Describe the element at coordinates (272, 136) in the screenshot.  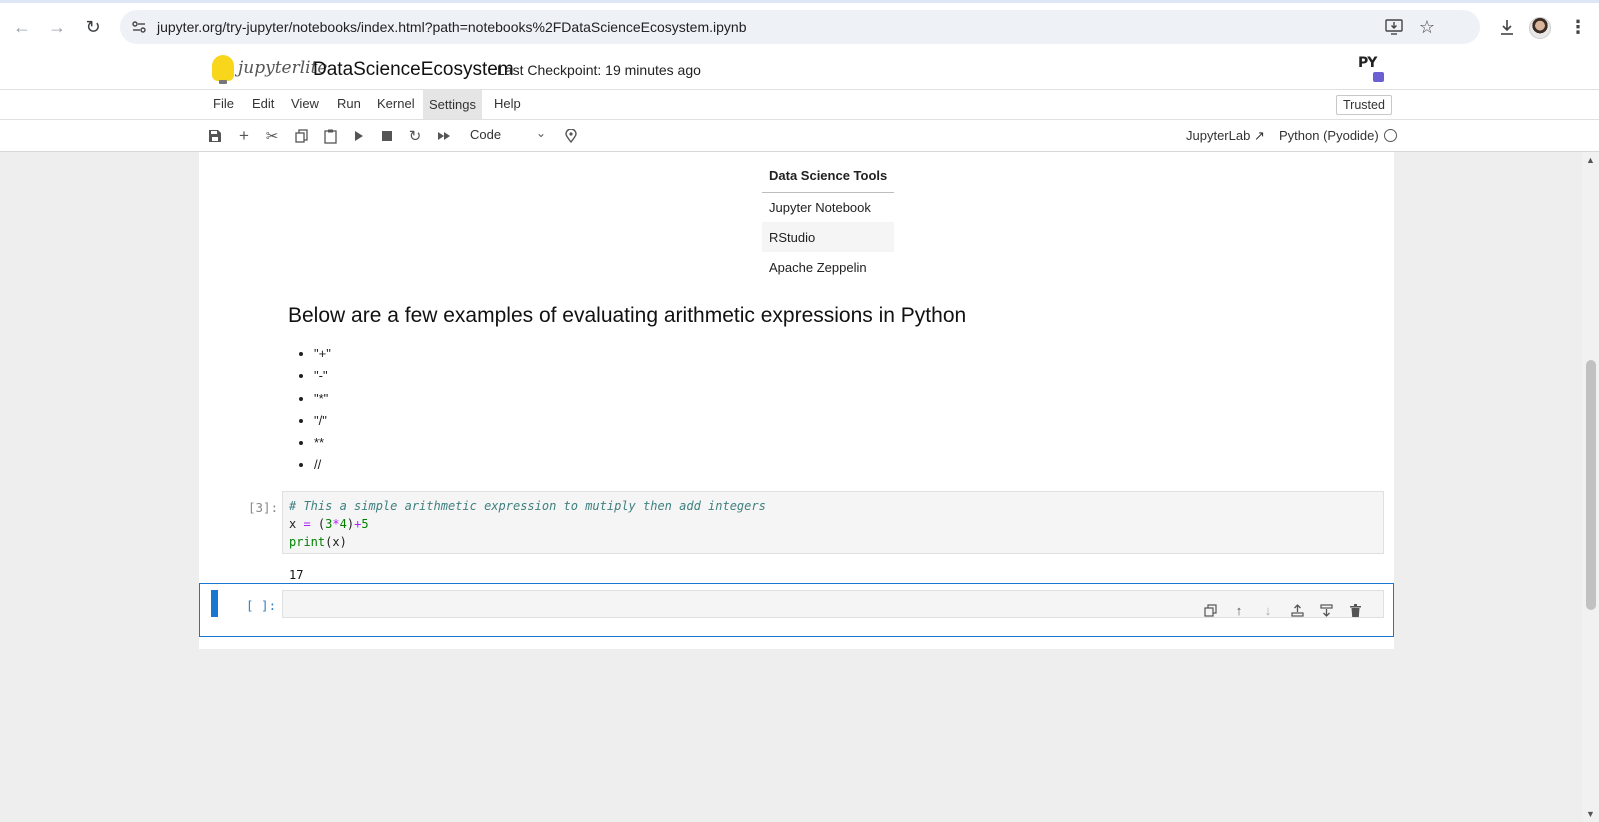
I see `cut-icon: ✂` at that location.